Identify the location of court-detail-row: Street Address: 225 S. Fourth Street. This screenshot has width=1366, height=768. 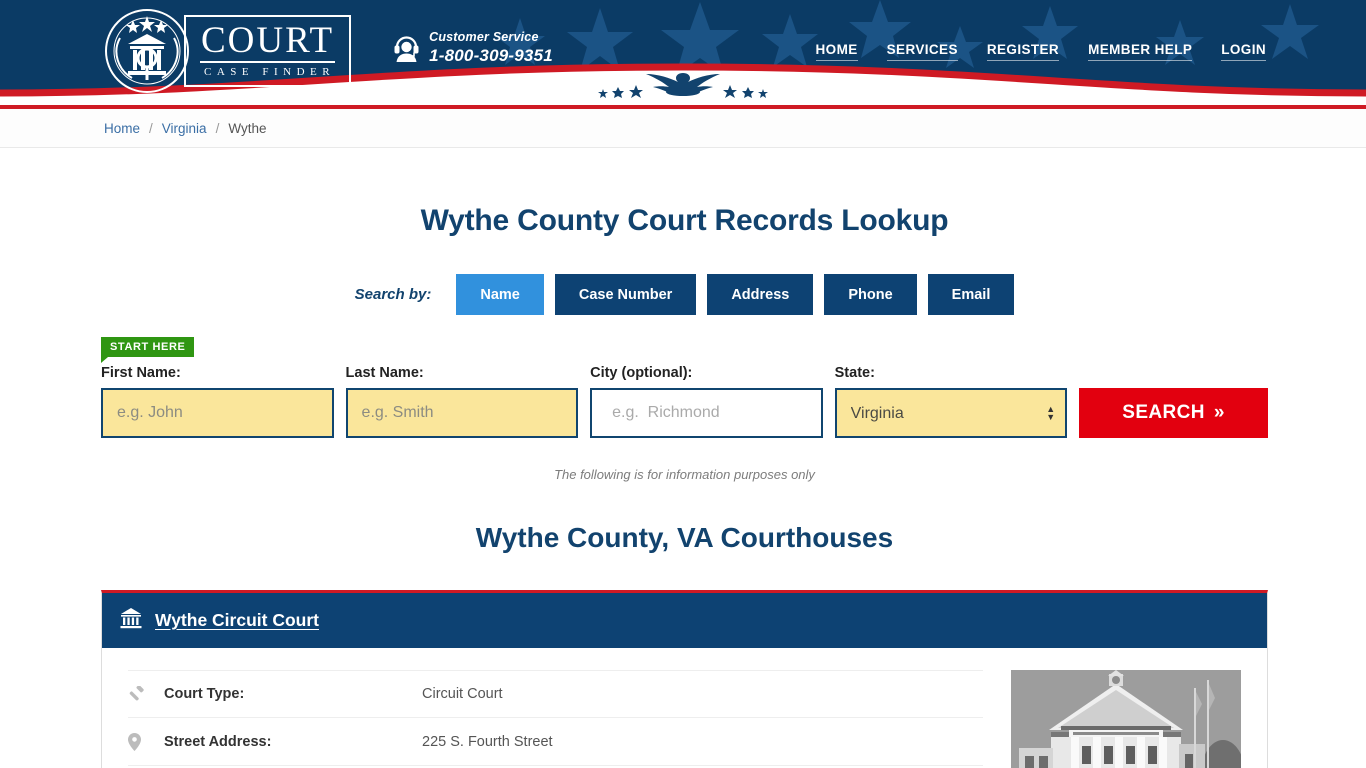
(555, 742).